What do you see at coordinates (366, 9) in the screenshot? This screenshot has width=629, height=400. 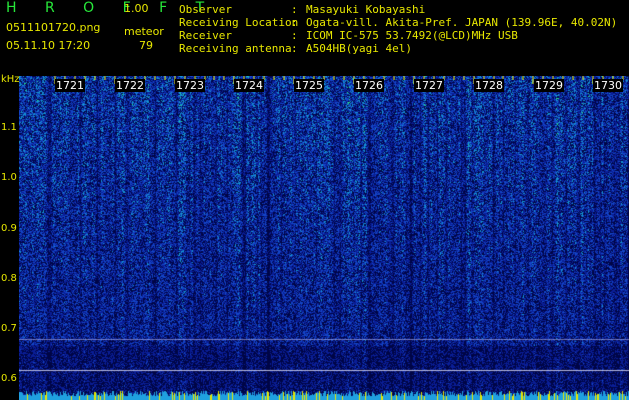 I see `info-value: Masayuki Kobayashi` at bounding box center [366, 9].